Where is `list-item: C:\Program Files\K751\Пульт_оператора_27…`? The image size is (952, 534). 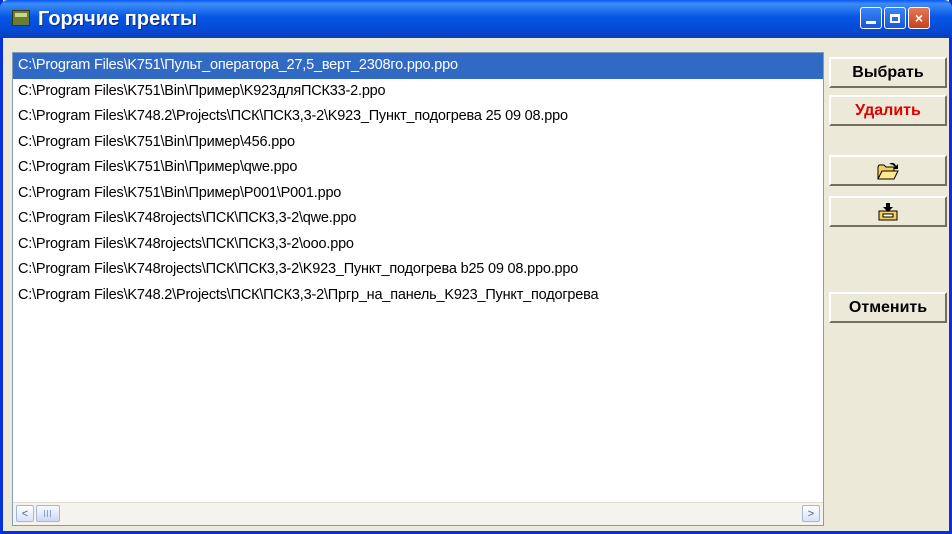
list-item: C:\Program Files\K751\Пульт_оператора_27… is located at coordinates (418, 66).